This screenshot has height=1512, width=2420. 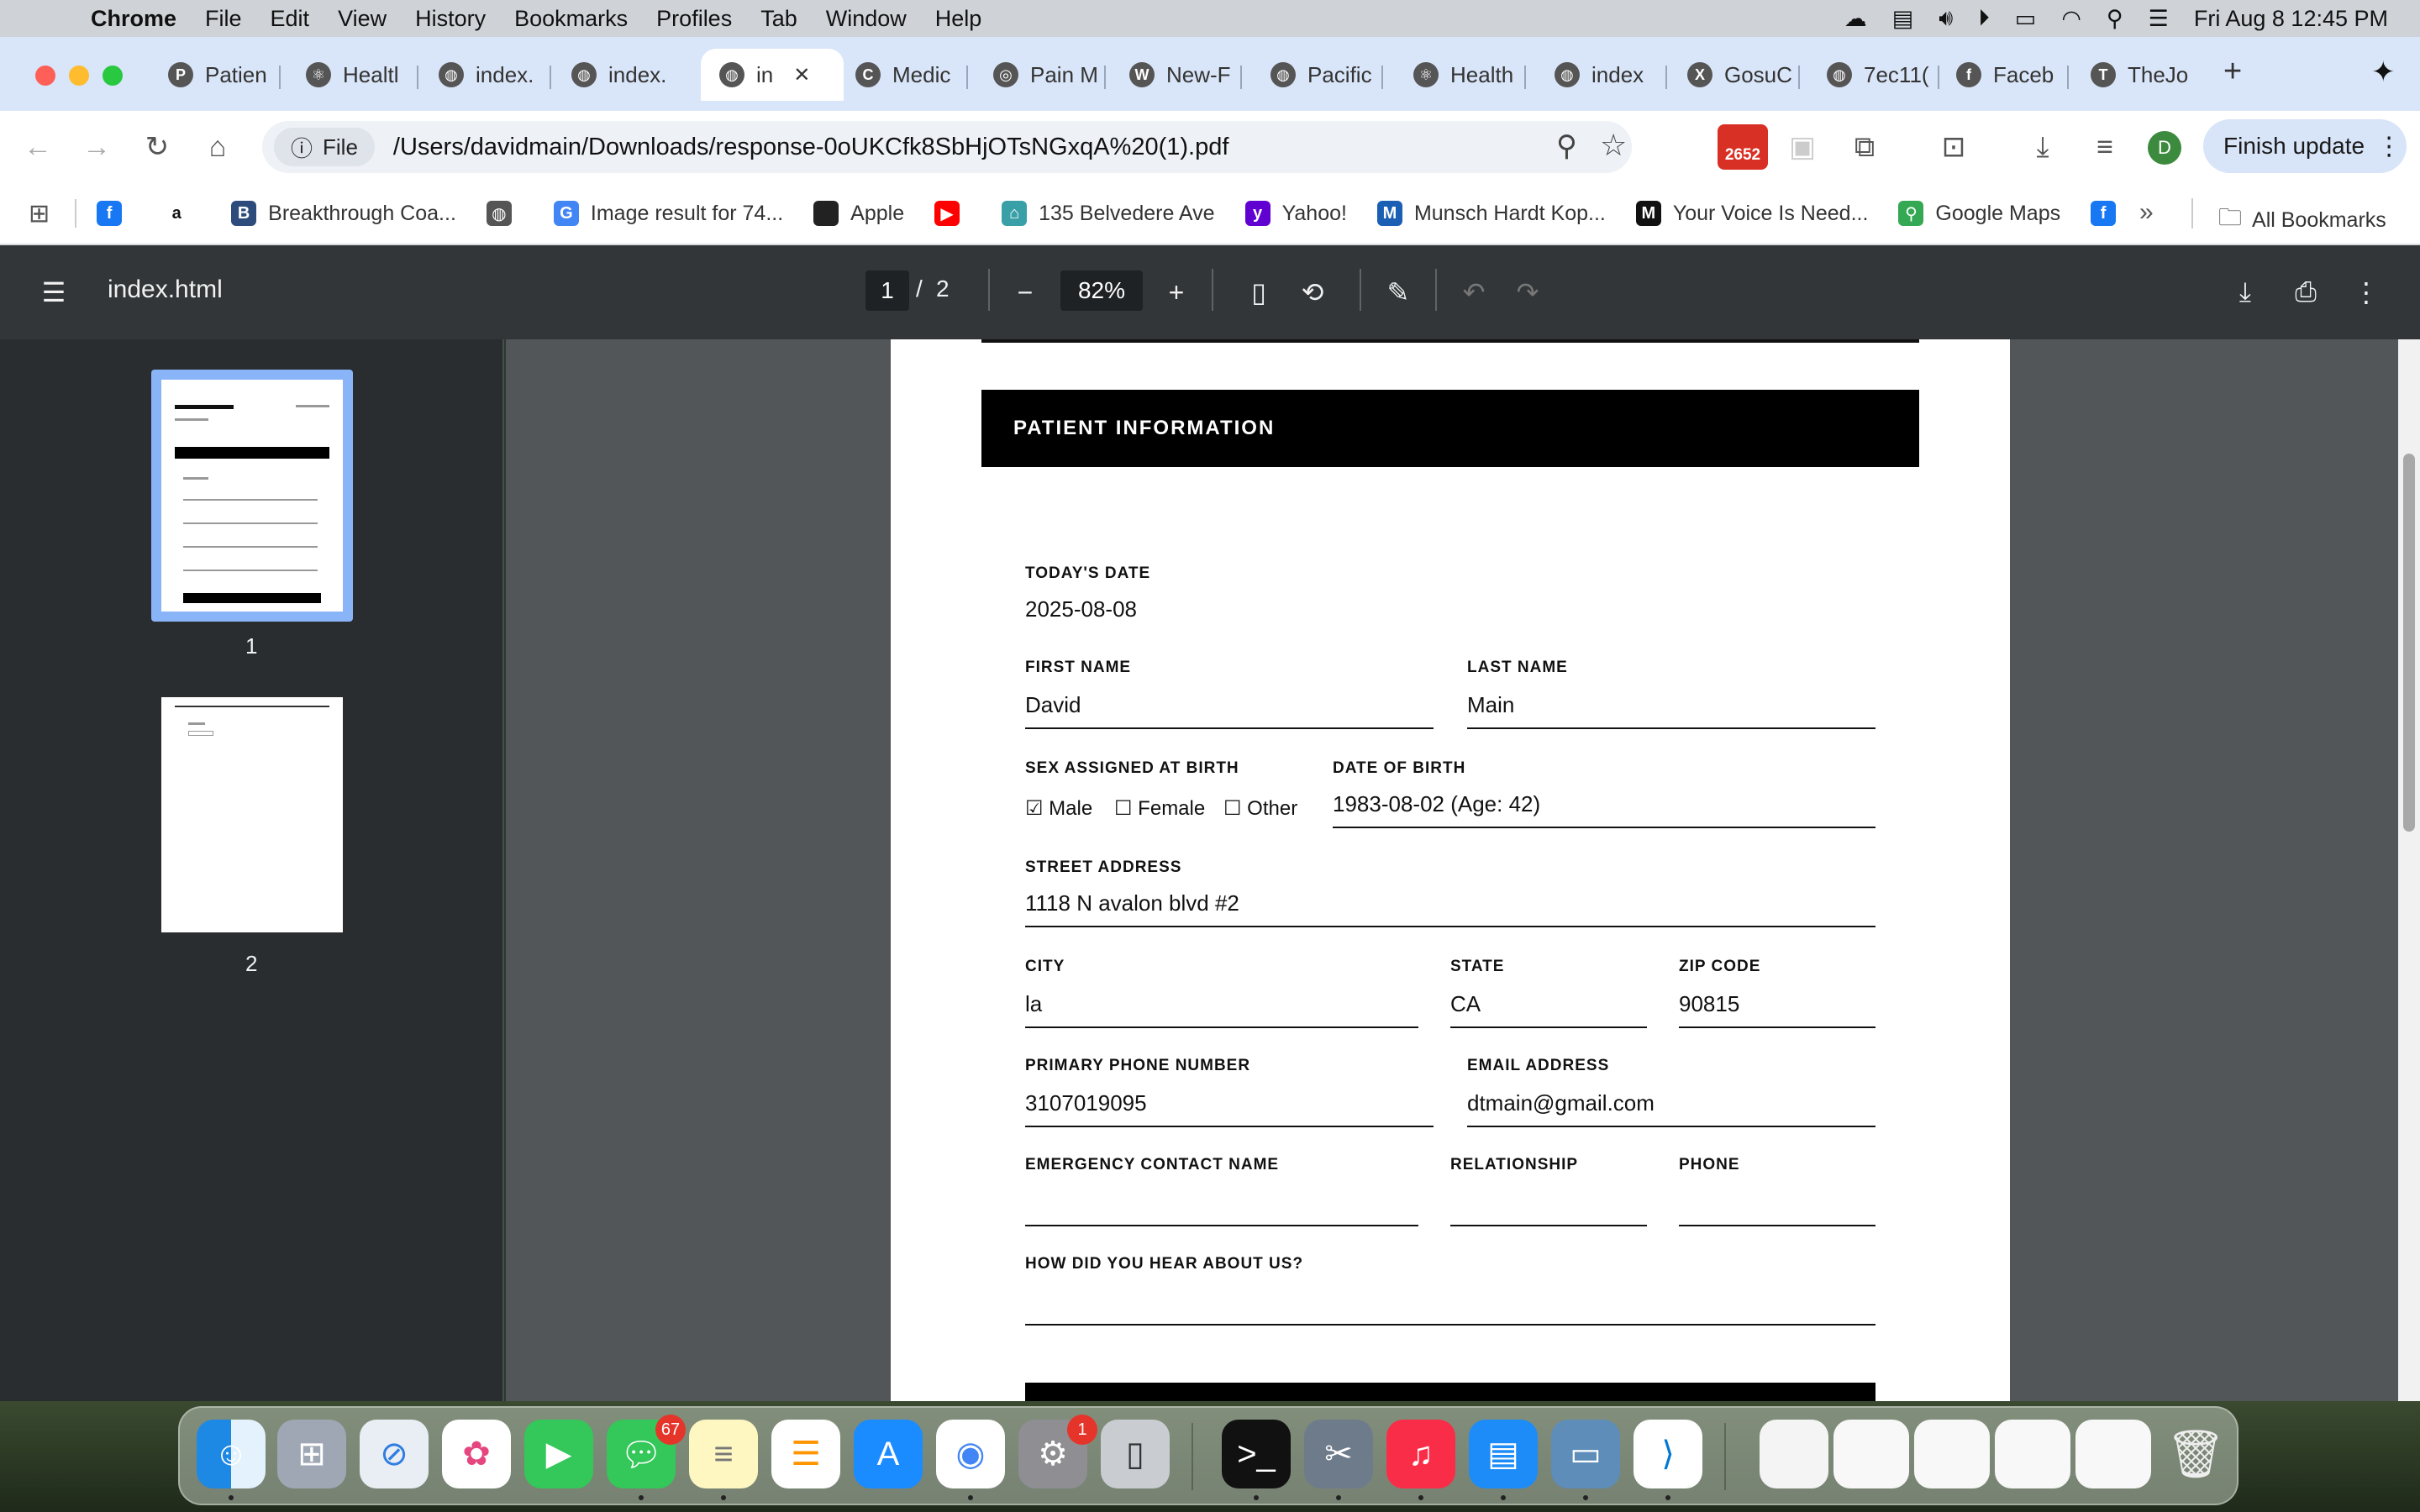 I want to click on extensions-puzzle-icon: ⧉, so click(x=1865, y=147).